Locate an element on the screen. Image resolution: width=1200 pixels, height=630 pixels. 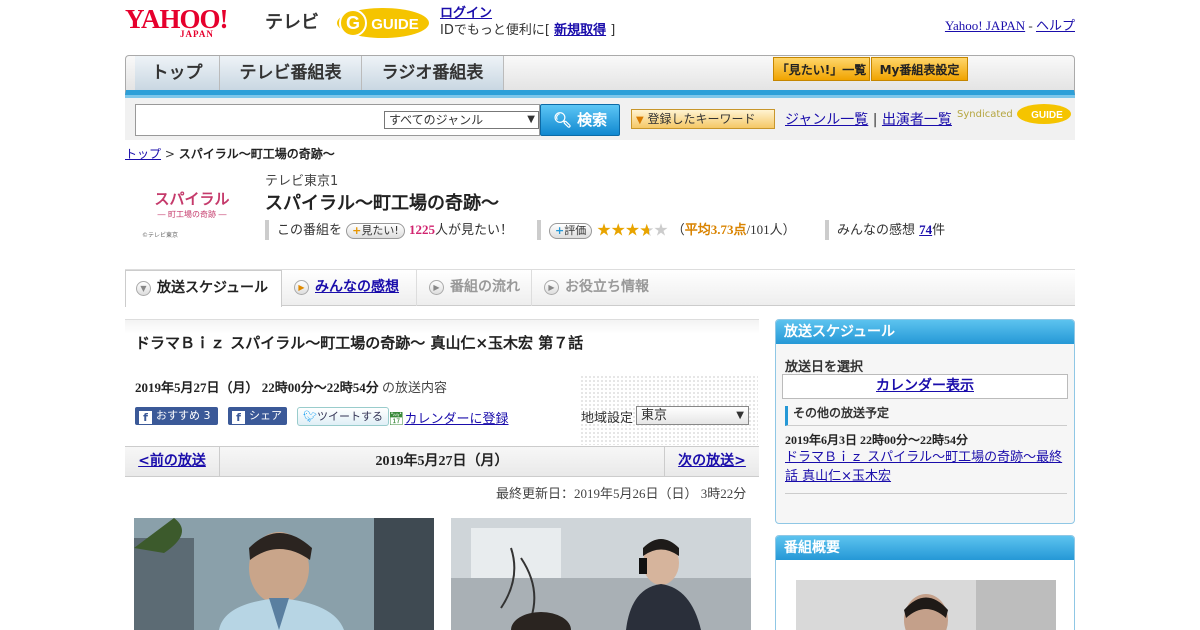
syndicated-label: Syndicated is located at coordinates (985, 114).